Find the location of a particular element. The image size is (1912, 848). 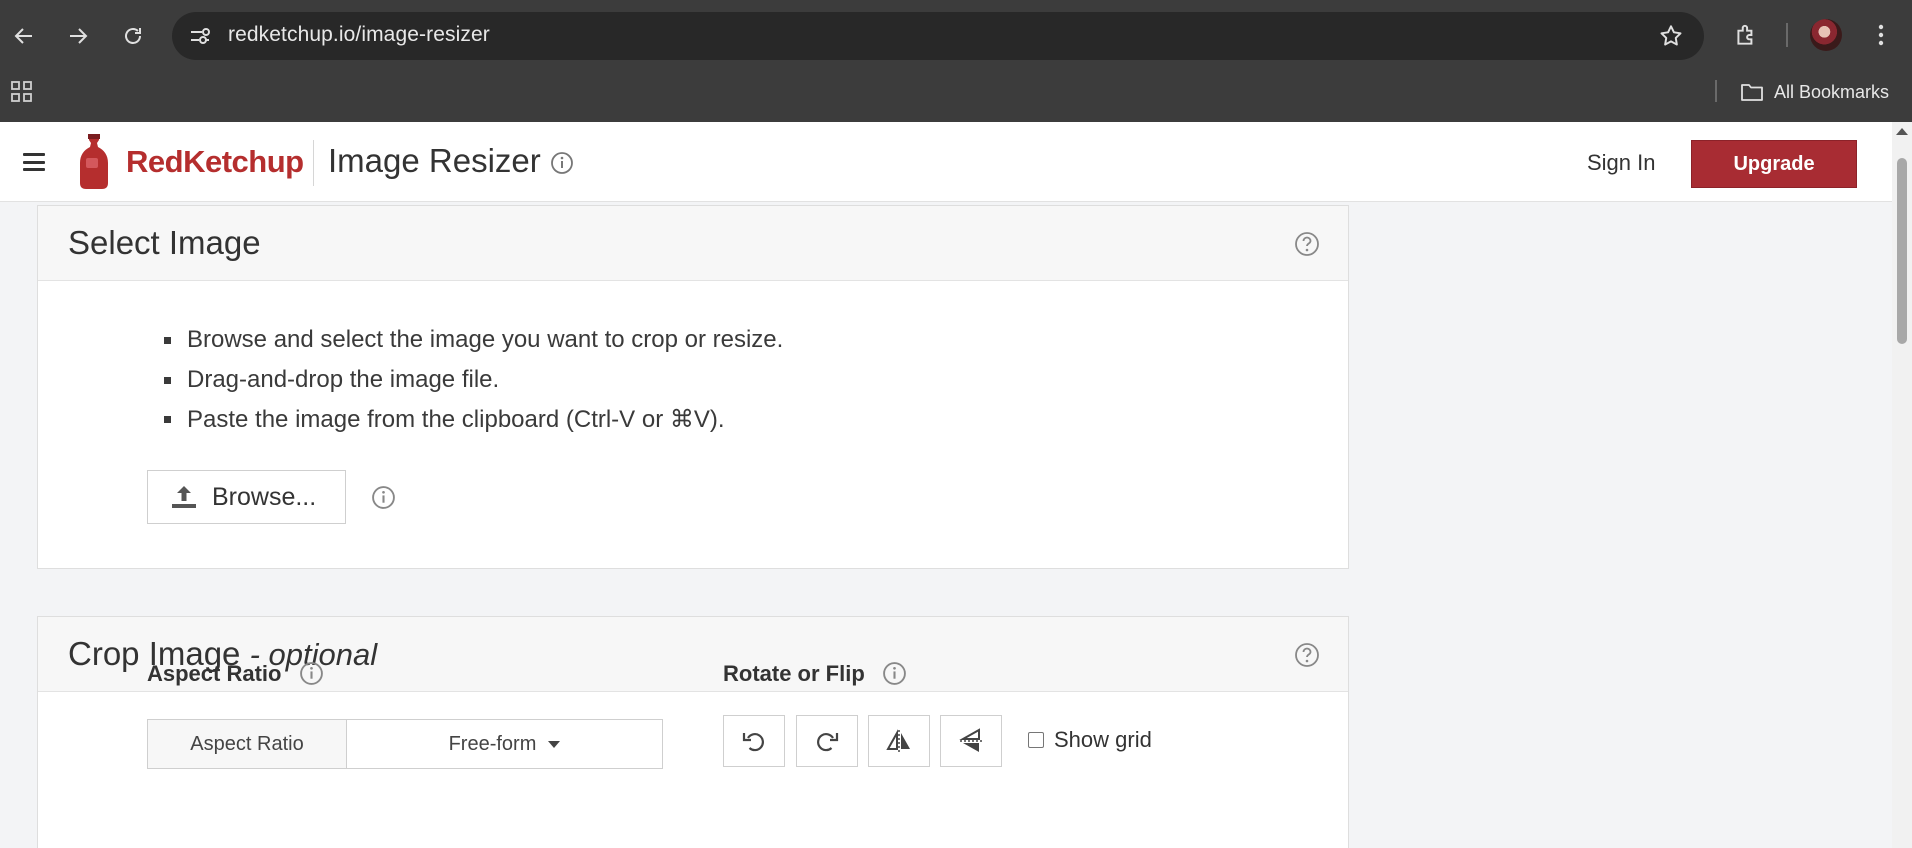

flip-horizontal-icon is located at coordinates (898, 740).